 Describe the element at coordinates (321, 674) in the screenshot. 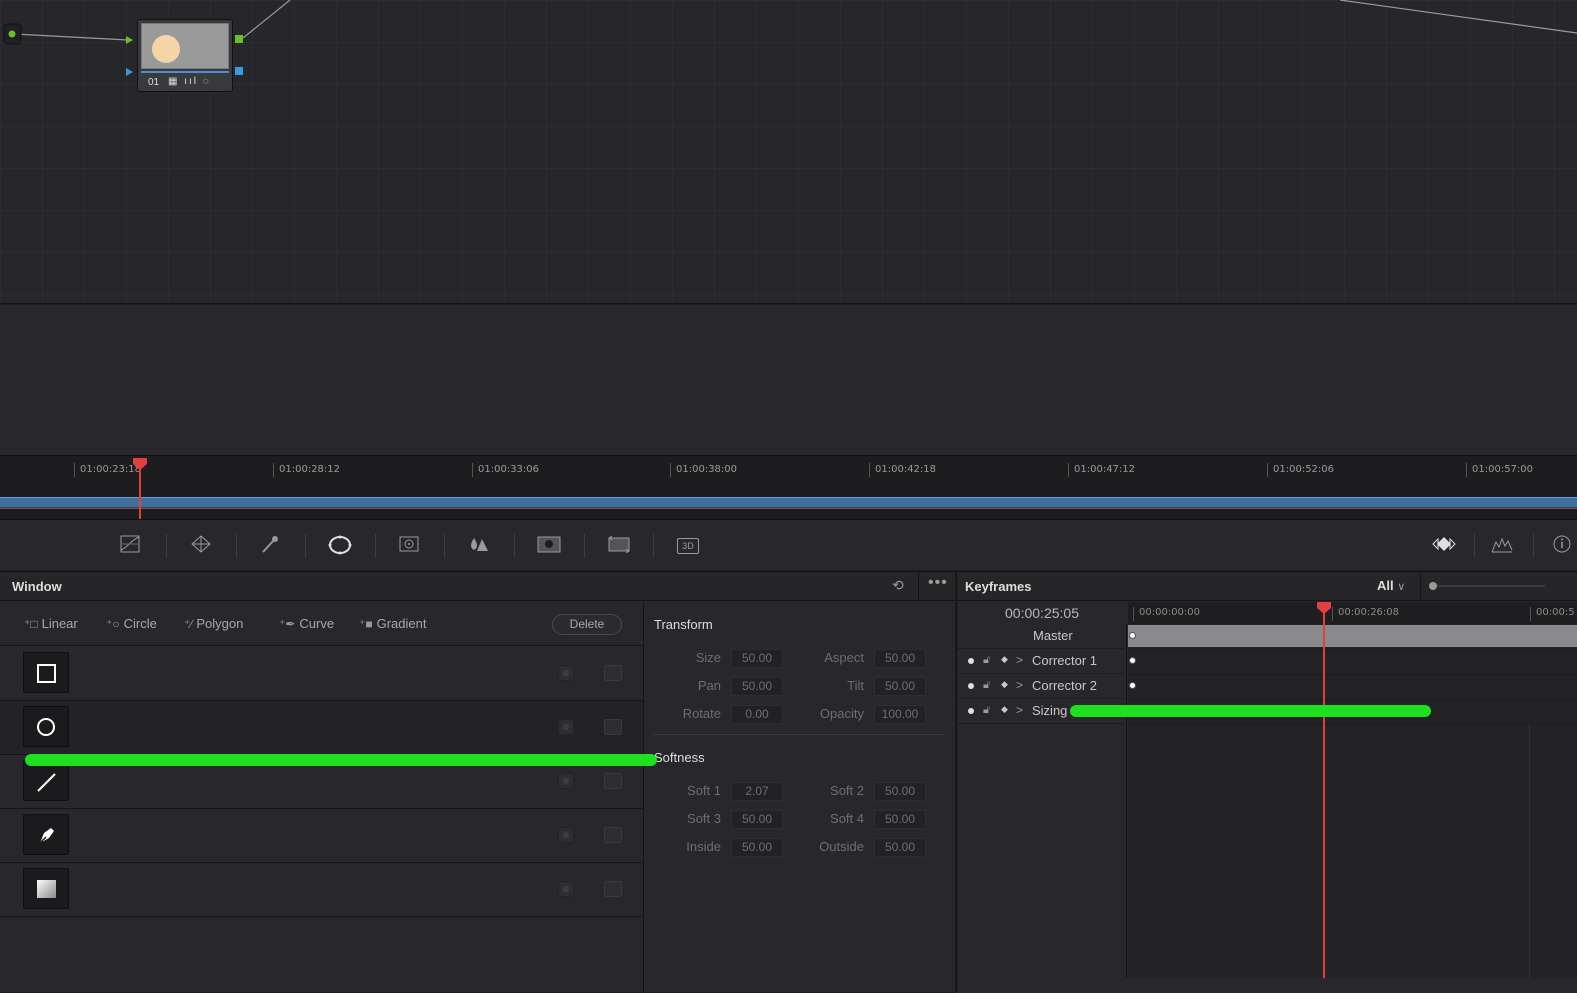

I see `window-row-square` at that location.